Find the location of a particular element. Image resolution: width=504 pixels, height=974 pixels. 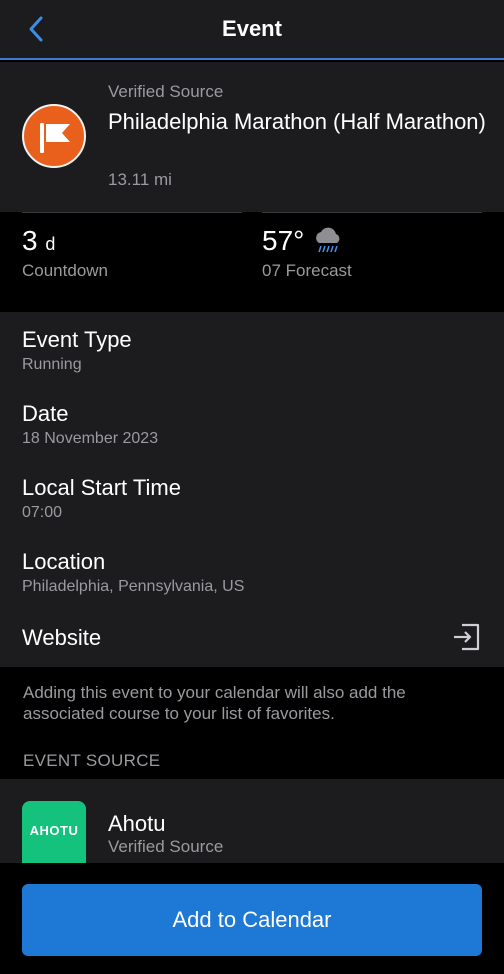

countdown-unit: d is located at coordinates (50, 244).